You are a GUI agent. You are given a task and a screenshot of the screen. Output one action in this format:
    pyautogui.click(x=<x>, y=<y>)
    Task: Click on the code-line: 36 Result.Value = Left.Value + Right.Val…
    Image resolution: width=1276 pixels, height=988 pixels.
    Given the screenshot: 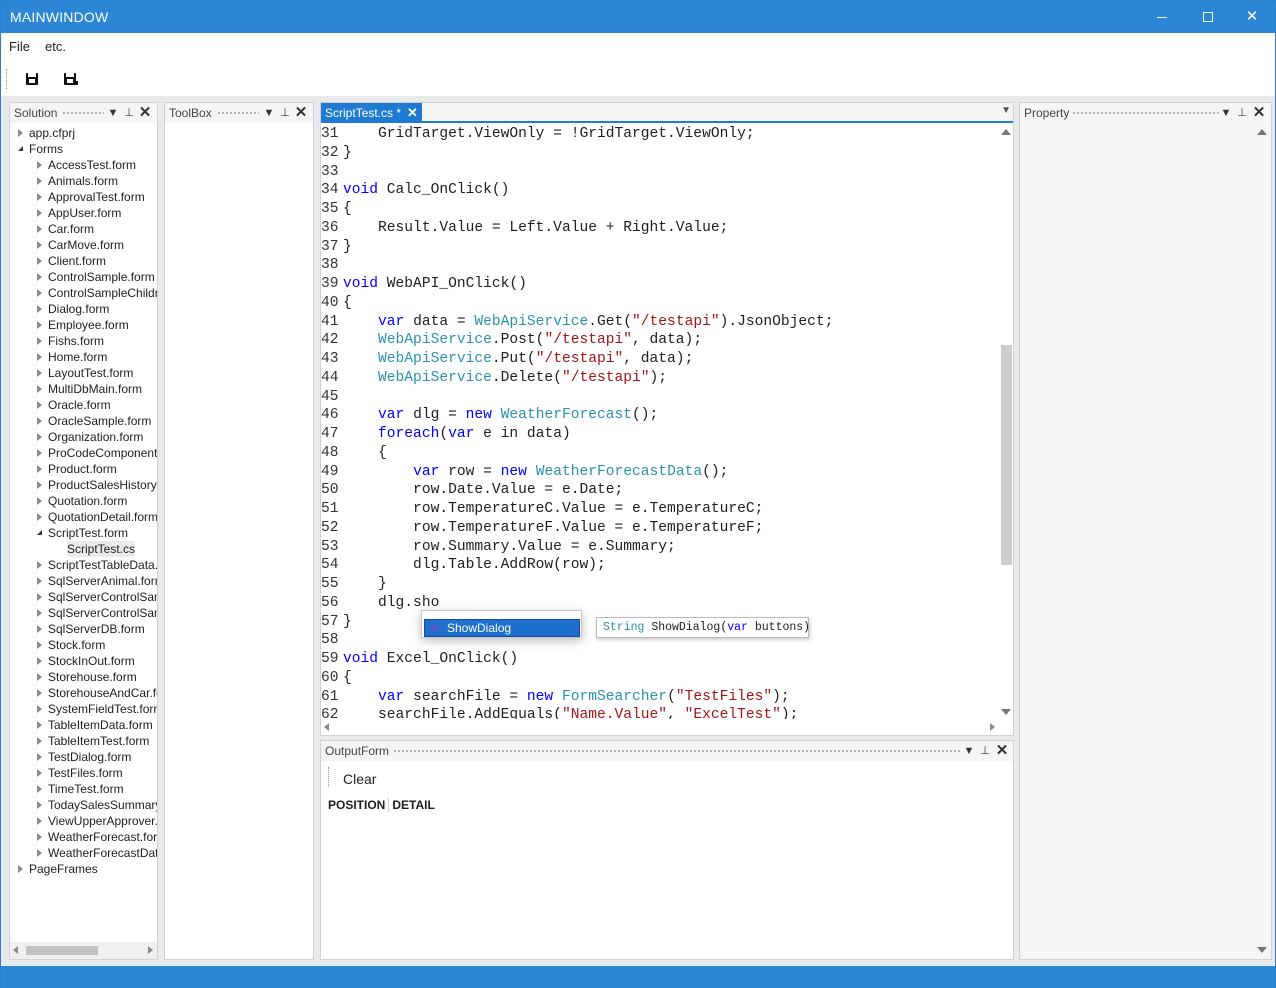 What is the action you would take?
    pyautogui.click(x=524, y=228)
    